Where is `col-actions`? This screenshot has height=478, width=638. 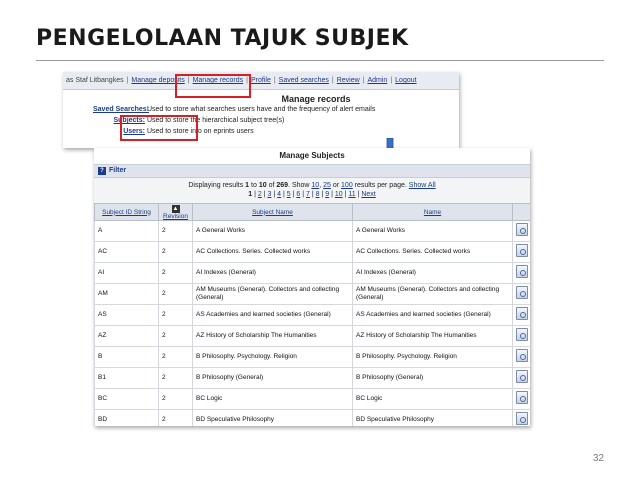 col-actions is located at coordinates (521, 212).